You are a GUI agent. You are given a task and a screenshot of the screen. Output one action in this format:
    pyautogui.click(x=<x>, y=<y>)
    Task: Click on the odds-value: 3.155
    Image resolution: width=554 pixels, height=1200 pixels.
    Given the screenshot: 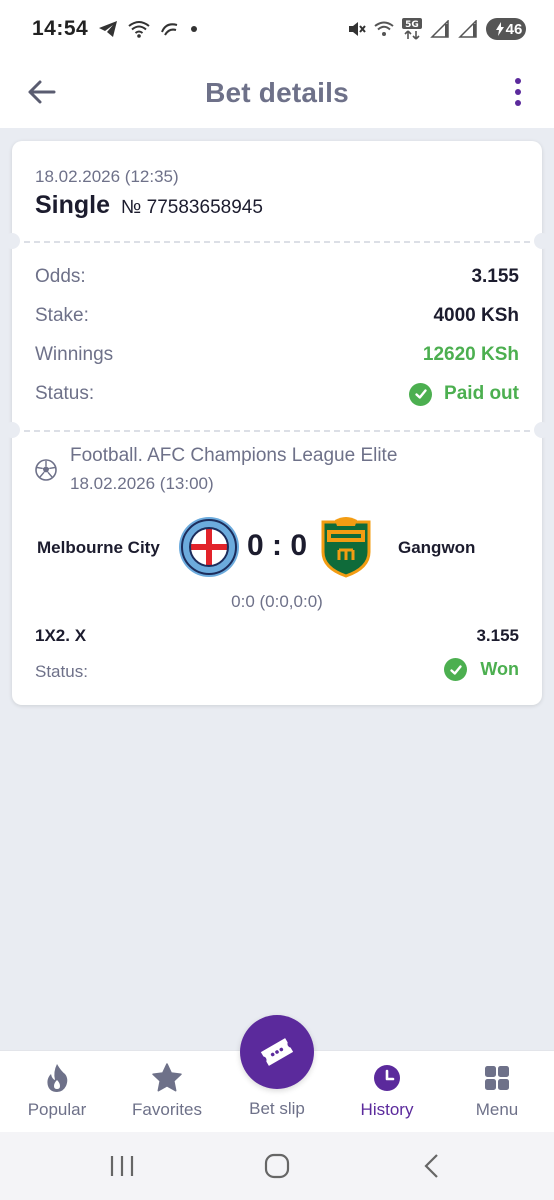 What is the action you would take?
    pyautogui.click(x=495, y=276)
    